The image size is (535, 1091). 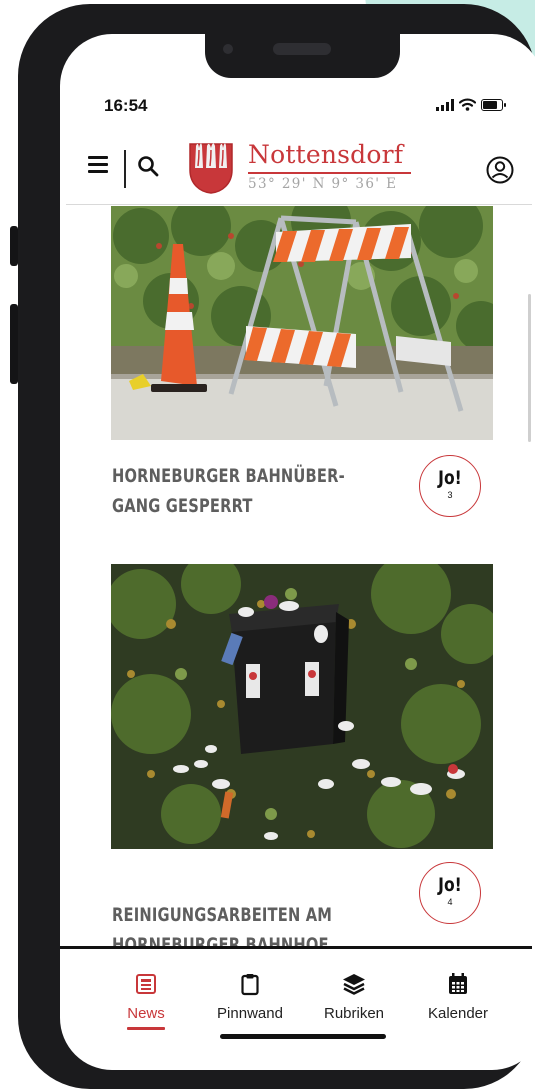 I want to click on menu-icon, so click(x=98, y=164).